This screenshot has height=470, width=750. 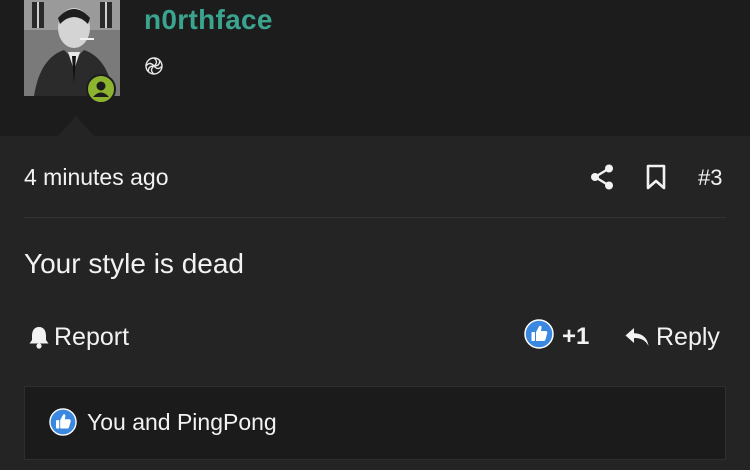 I want to click on role-icon, so click(x=154, y=66).